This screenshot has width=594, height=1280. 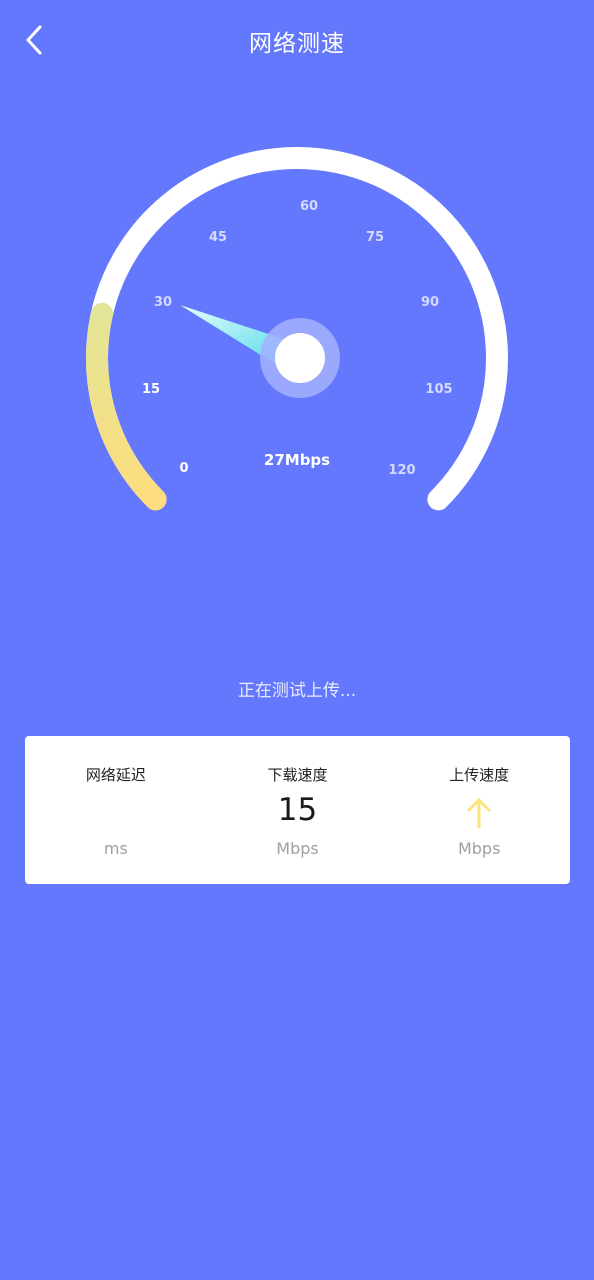 I want to click on gauge-tick-label: 15, so click(x=151, y=389).